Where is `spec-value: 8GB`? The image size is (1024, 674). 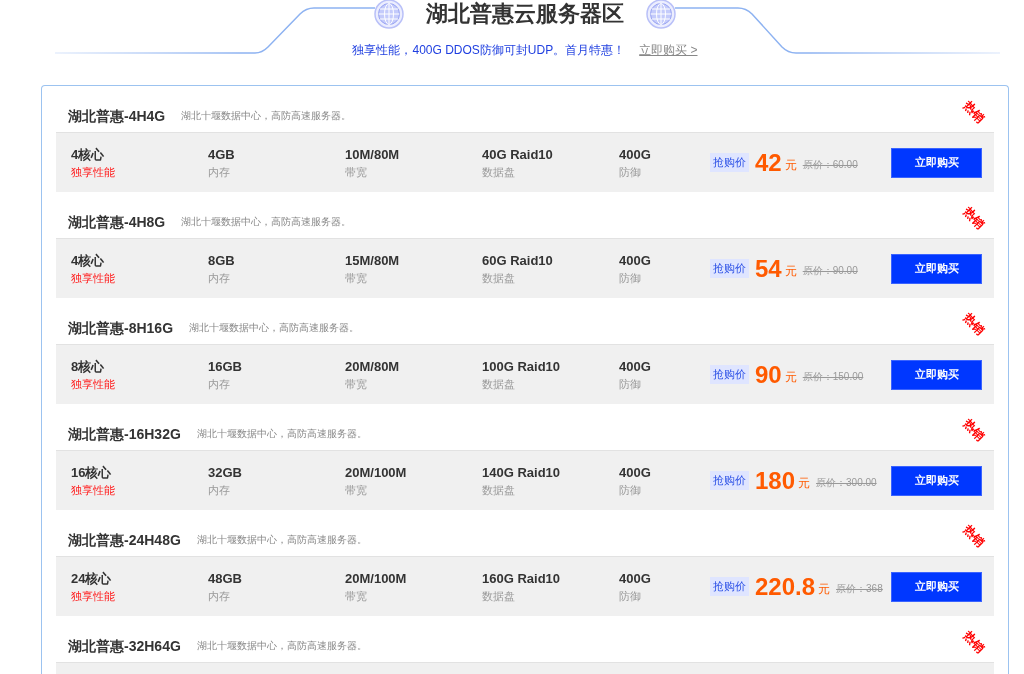 spec-value: 8GB is located at coordinates (221, 260).